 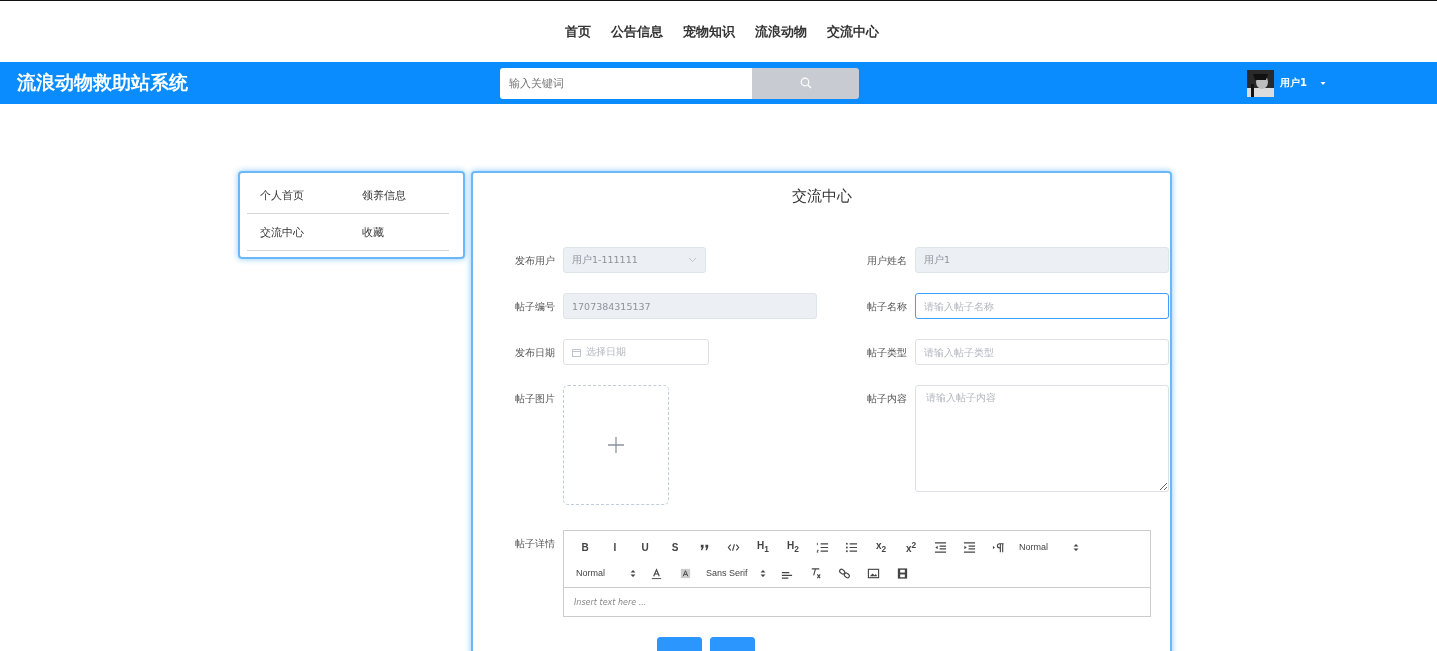 What do you see at coordinates (585, 547) in the screenshot?
I see `toolbar-button: B` at bounding box center [585, 547].